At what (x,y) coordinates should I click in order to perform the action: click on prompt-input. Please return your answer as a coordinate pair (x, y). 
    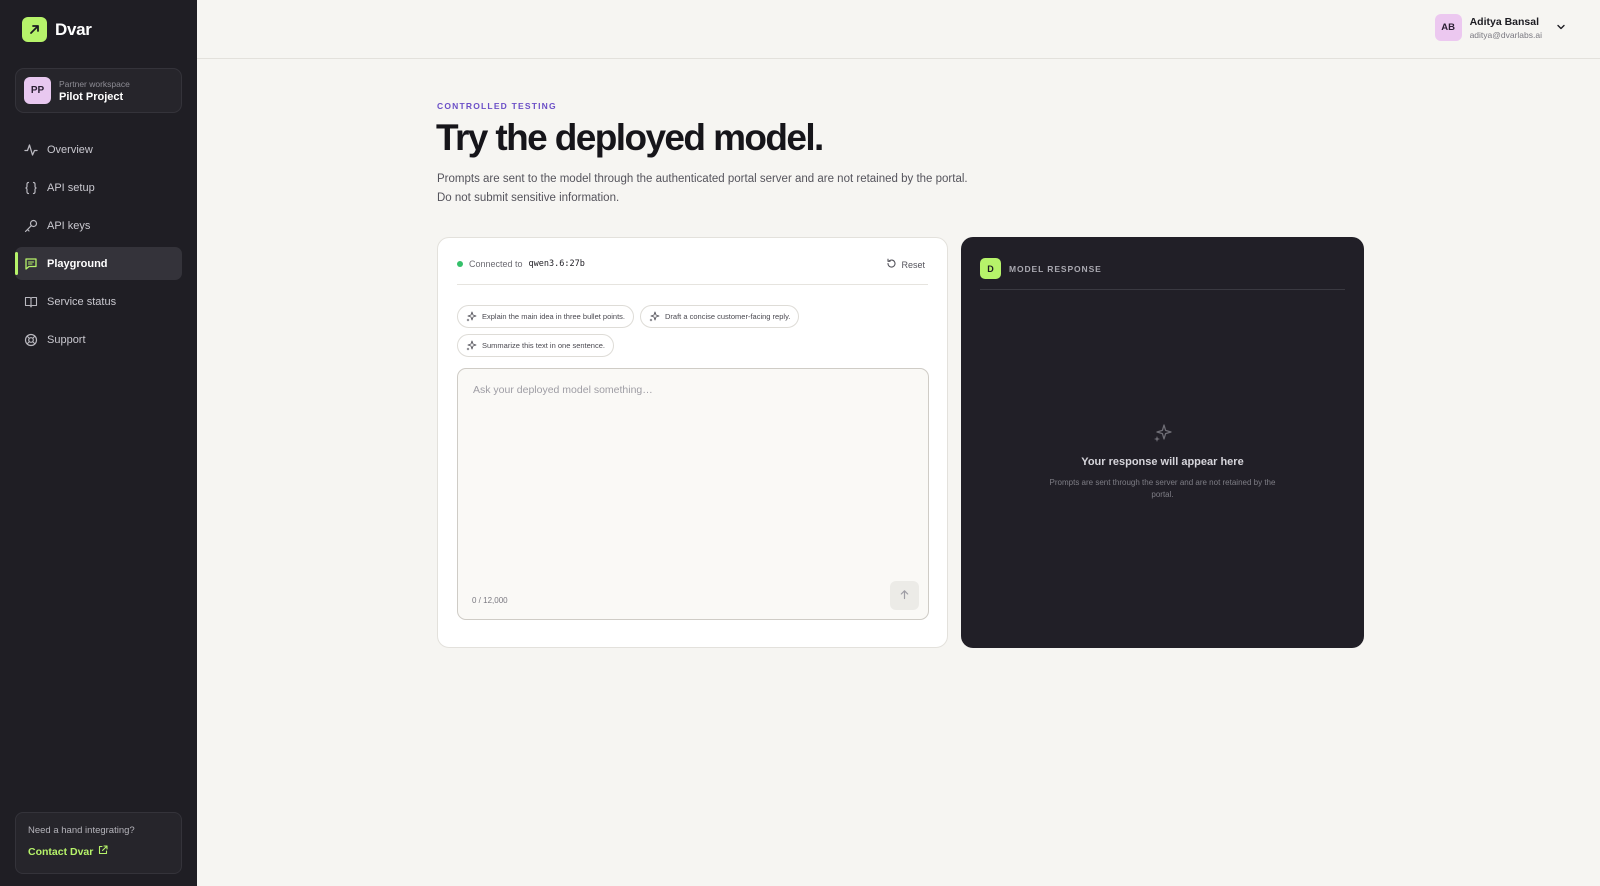
    Looking at the image, I should click on (693, 479).